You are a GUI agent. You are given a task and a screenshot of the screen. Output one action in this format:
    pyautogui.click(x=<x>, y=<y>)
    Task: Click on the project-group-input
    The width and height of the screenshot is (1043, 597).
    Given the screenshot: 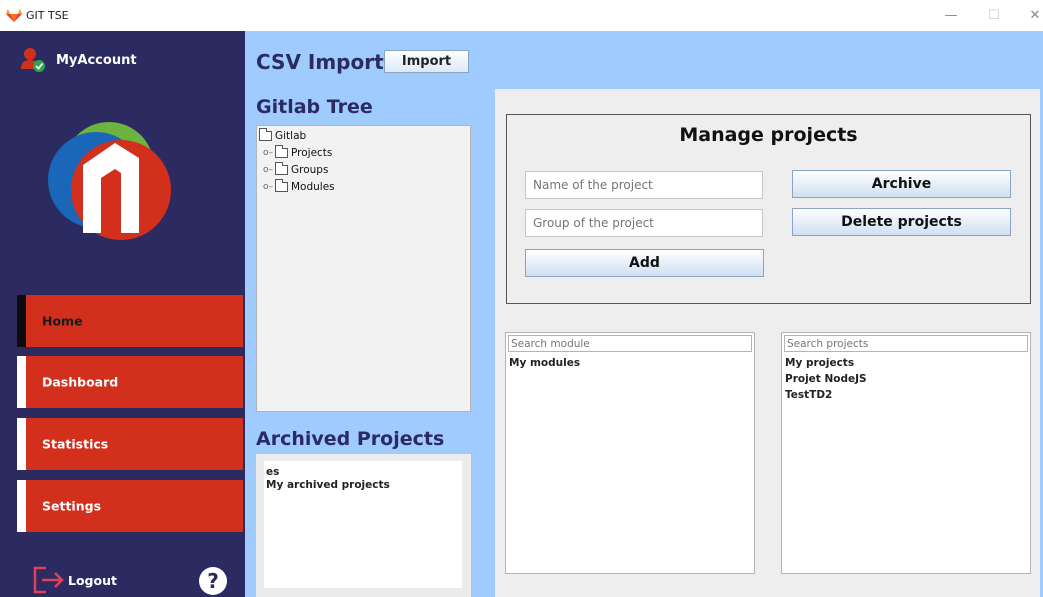 What is the action you would take?
    pyautogui.click(x=644, y=223)
    